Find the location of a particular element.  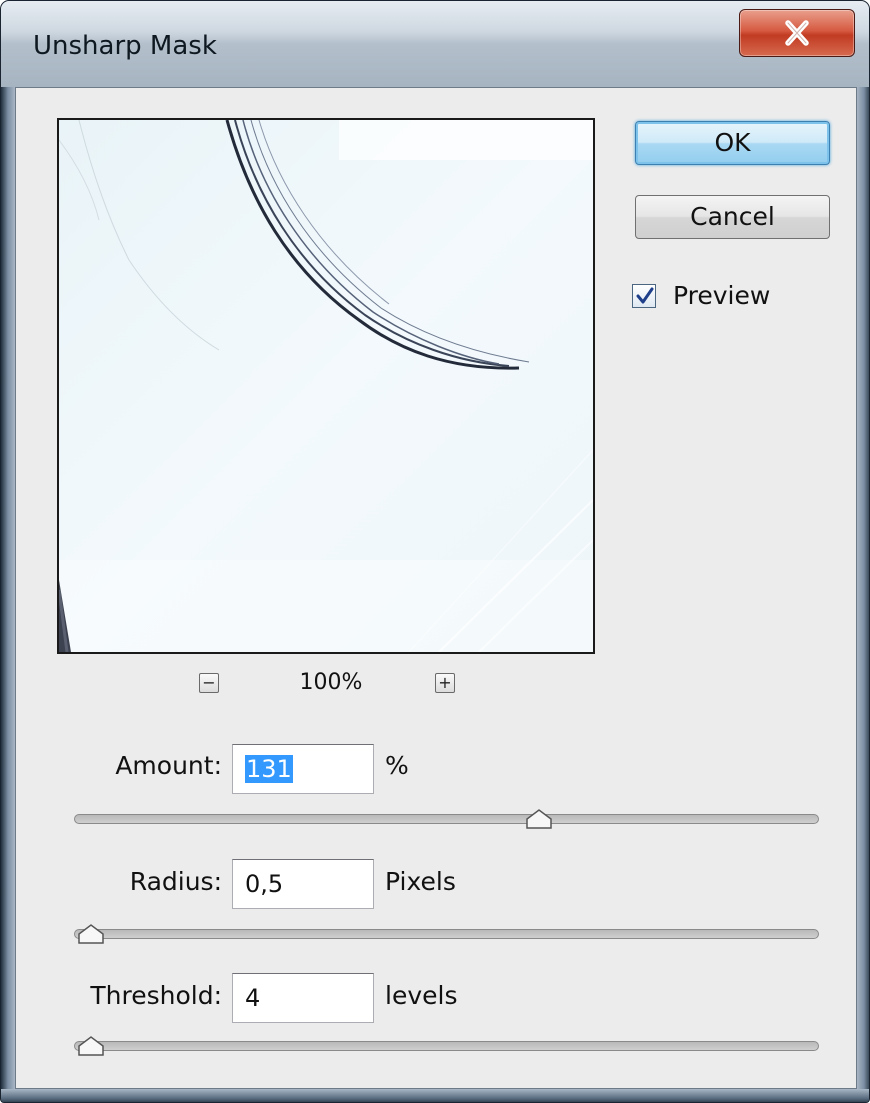

radius-label: Radius: is located at coordinates (175, 881).